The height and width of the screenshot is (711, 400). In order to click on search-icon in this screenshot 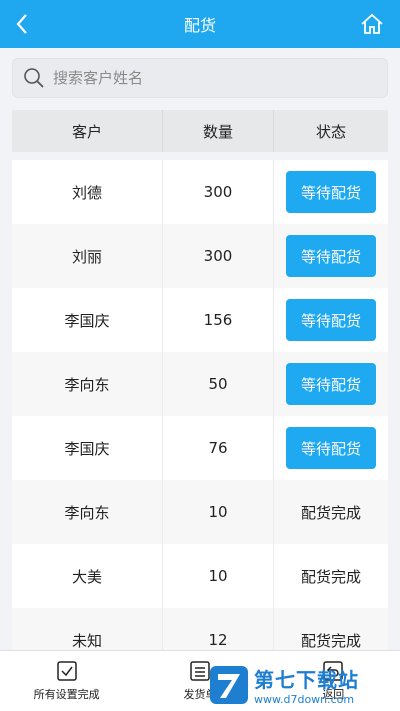, I will do `click(34, 78)`.